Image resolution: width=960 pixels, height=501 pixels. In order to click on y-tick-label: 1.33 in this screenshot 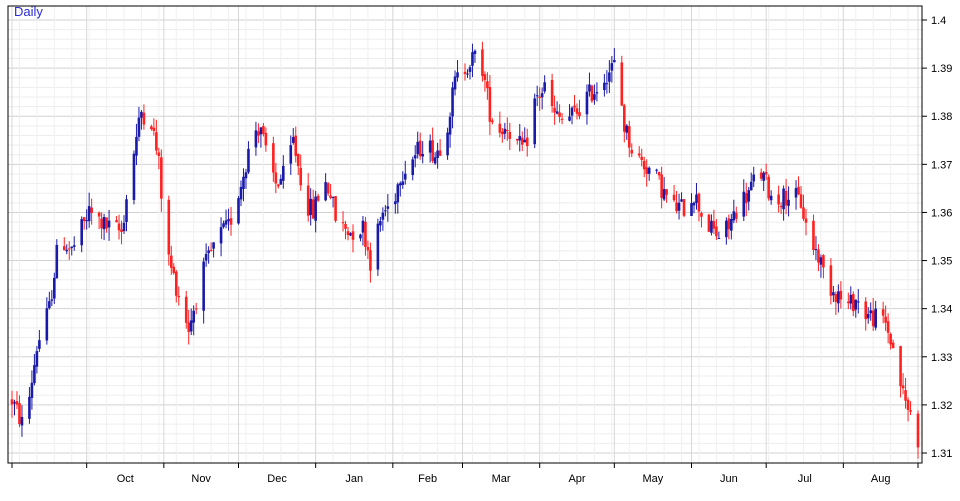, I will do `click(941, 358)`.